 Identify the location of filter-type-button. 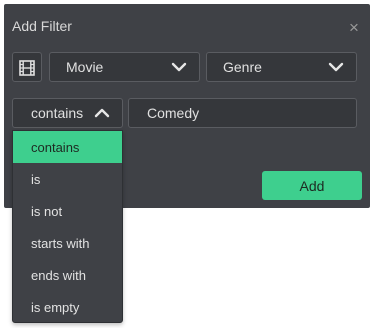
(27, 67).